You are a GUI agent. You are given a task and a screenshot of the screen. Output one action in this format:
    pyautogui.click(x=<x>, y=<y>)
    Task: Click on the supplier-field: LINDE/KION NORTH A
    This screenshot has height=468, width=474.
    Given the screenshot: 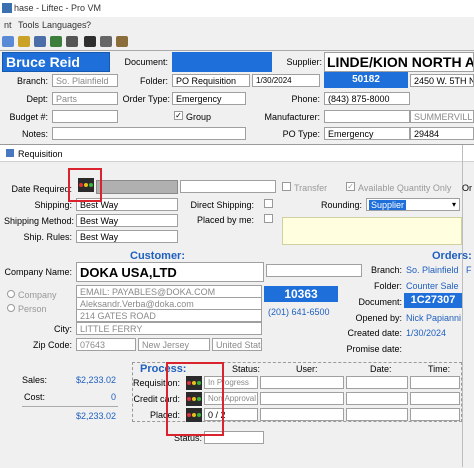 What is the action you would take?
    pyautogui.click(x=399, y=62)
    